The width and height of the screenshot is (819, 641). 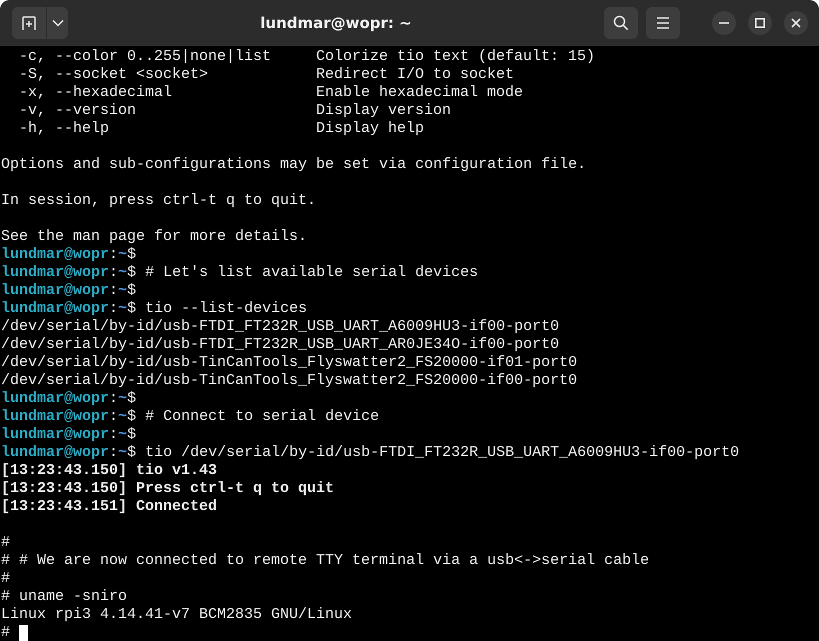 What do you see at coordinates (280, 327) in the screenshot?
I see `output-line: /dev/serial/by-id/usb-FTDI_FT232R_USB_UART_A6009HU3-if00-port0` at bounding box center [280, 327].